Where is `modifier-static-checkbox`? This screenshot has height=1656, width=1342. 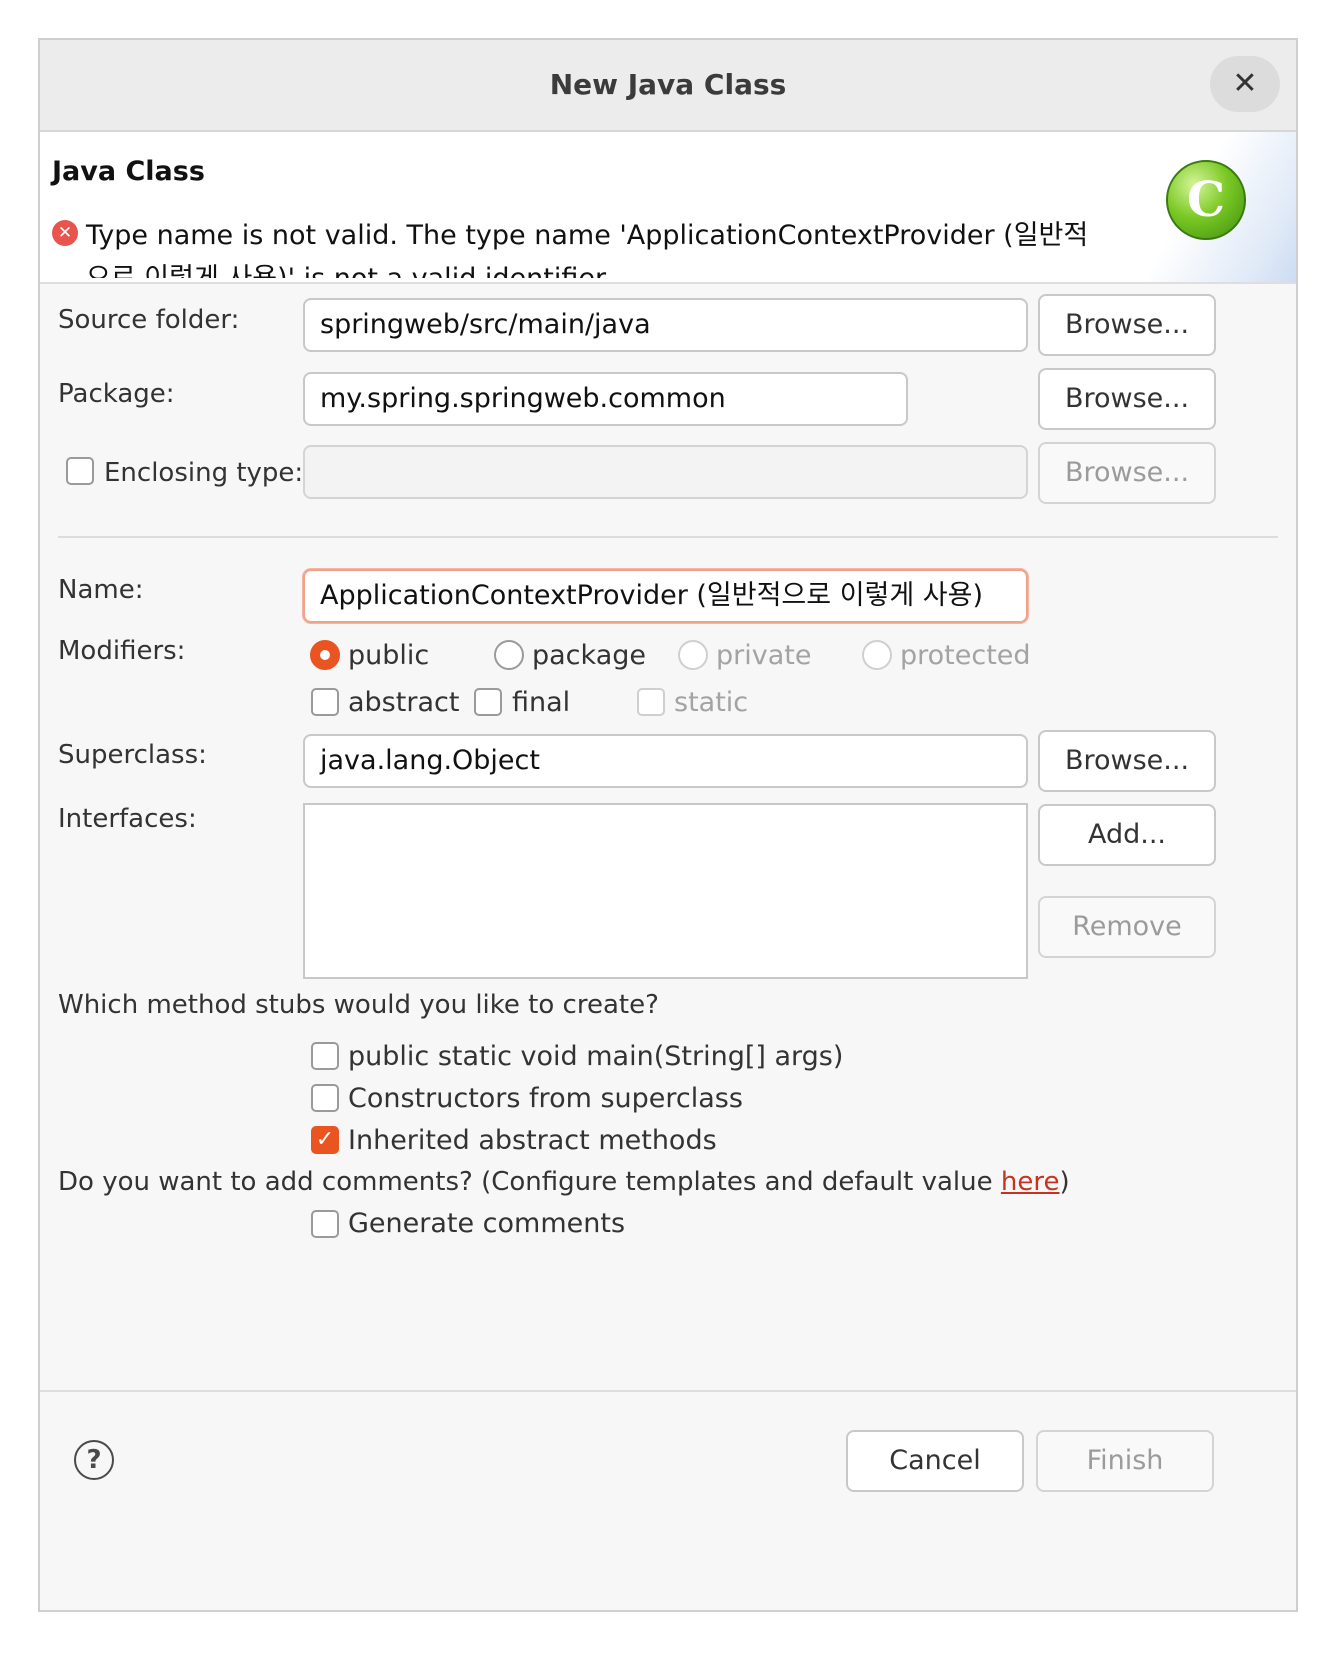
modifier-static-checkbox is located at coordinates (651, 702).